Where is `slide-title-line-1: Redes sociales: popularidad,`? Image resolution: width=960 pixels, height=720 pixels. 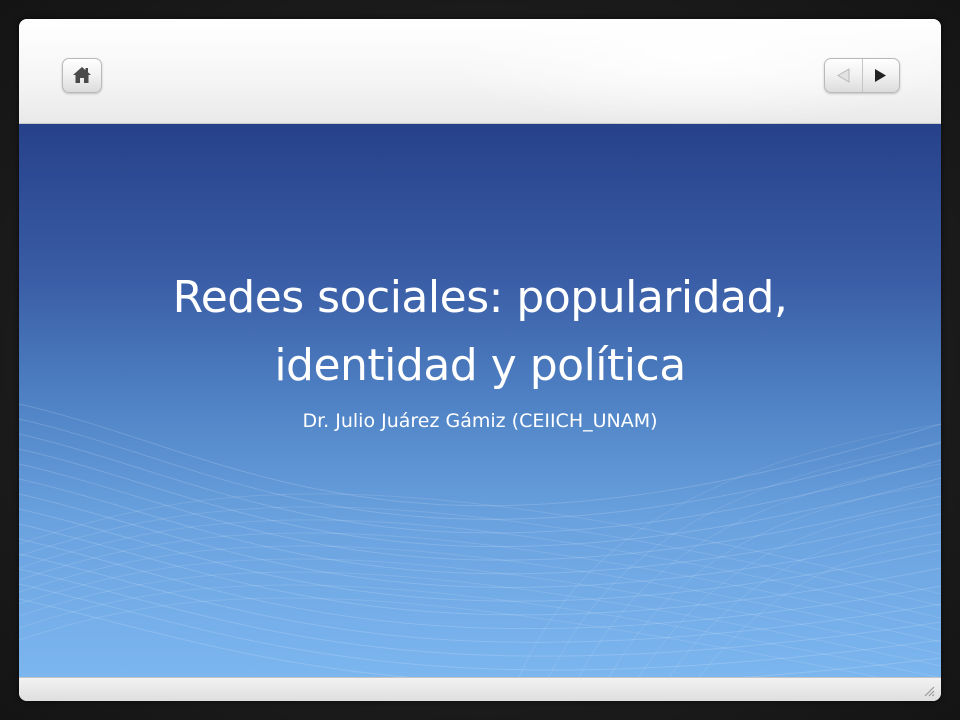 slide-title-line-1: Redes sociales: popularidad, is located at coordinates (480, 297).